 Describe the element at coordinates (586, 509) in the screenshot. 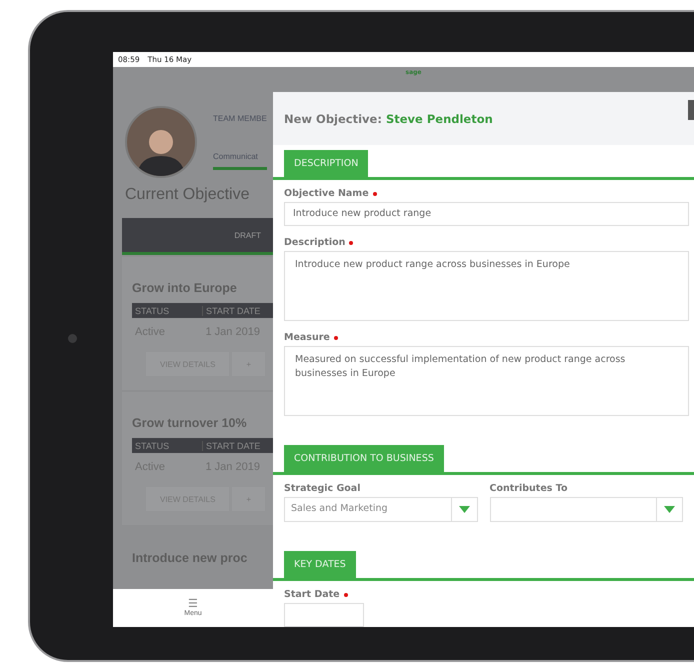

I see `dropdown-field` at that location.